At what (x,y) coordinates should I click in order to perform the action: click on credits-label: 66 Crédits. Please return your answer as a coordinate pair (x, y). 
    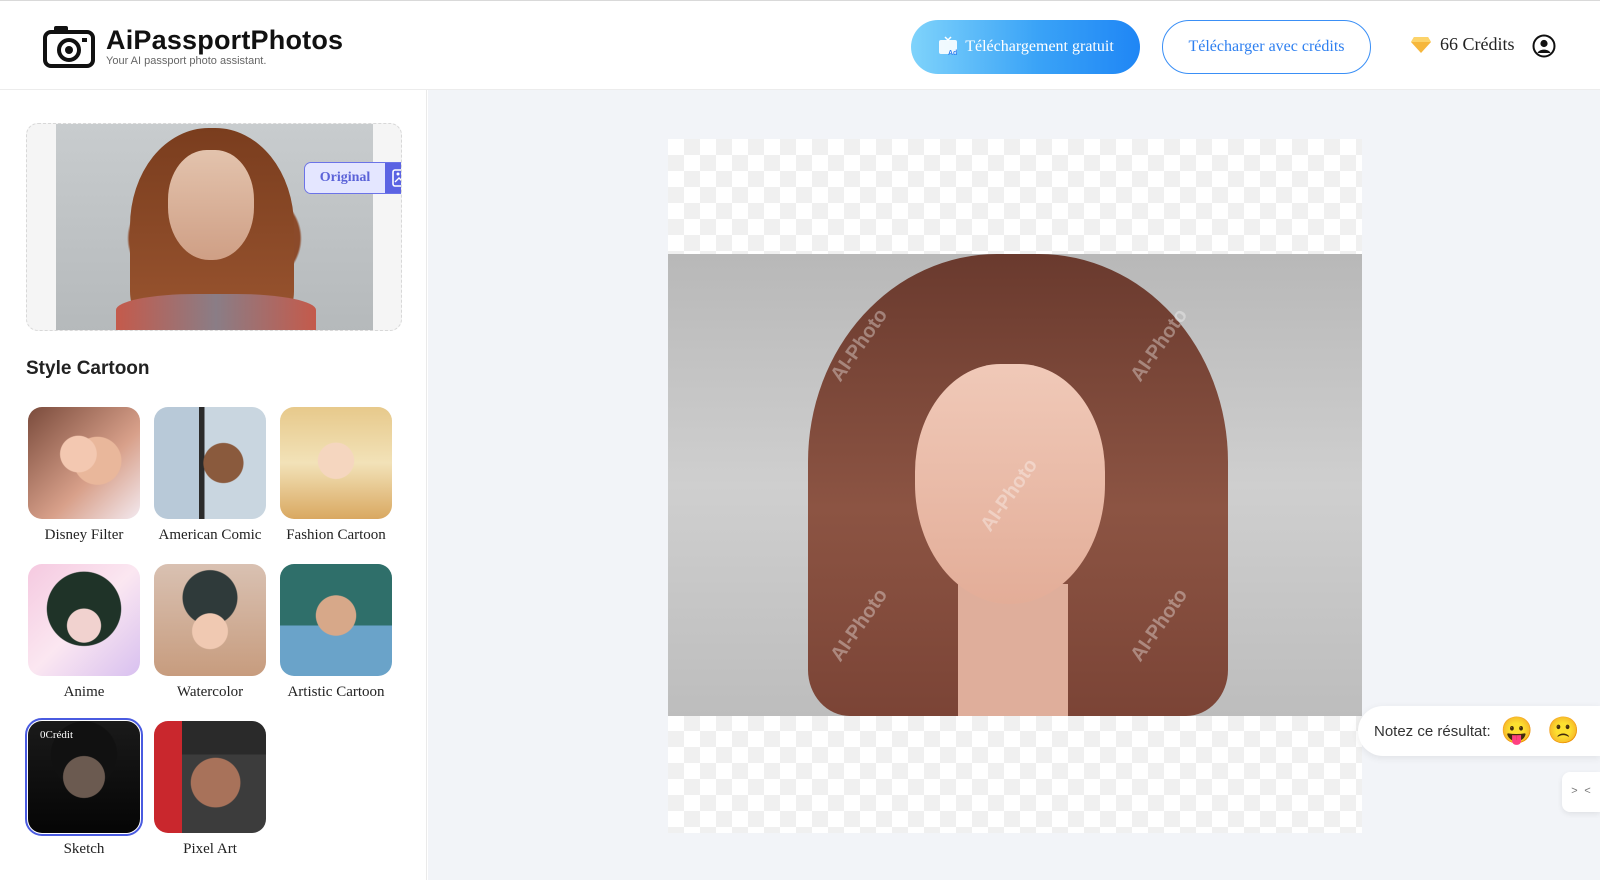
    Looking at the image, I should click on (1477, 44).